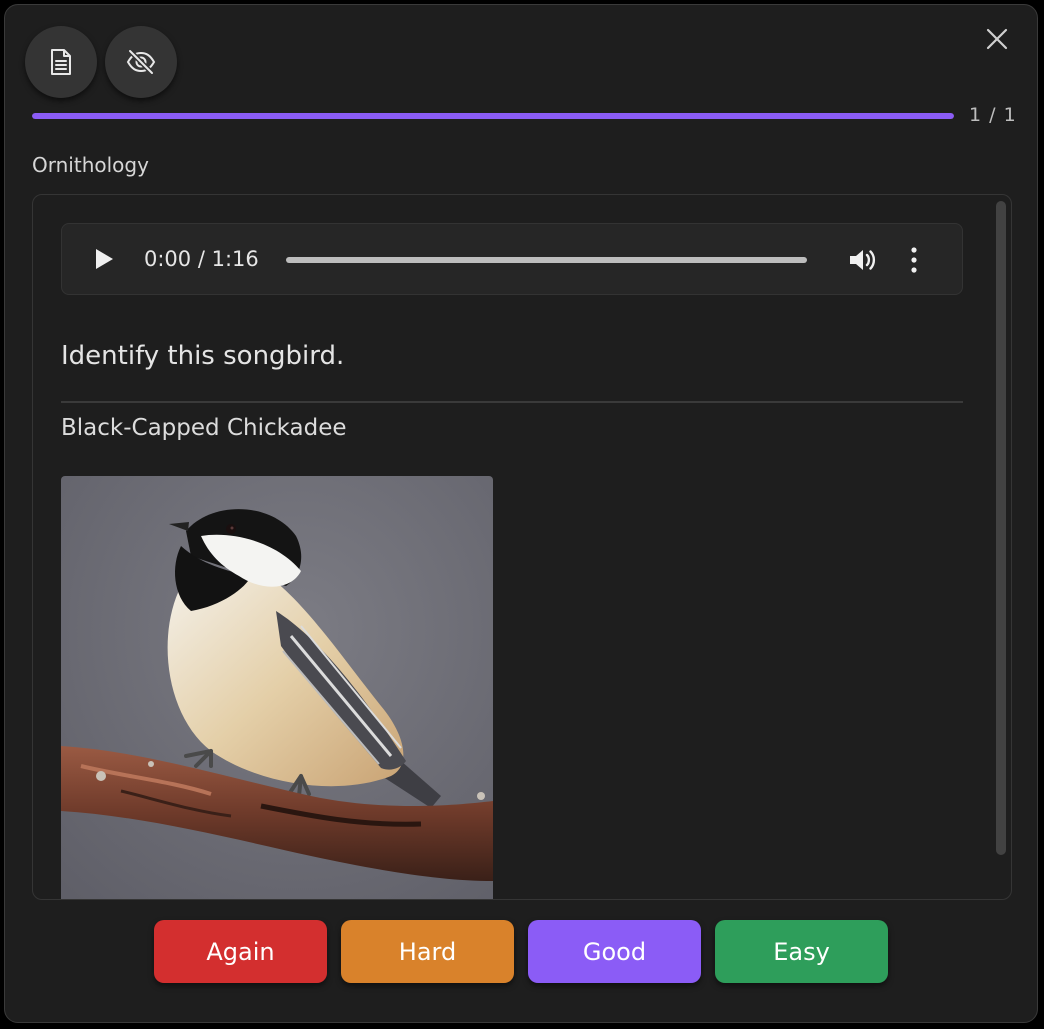 This screenshot has width=1044, height=1029. Describe the element at coordinates (993, 115) in the screenshot. I see `progress-counter: 1 / 1` at that location.